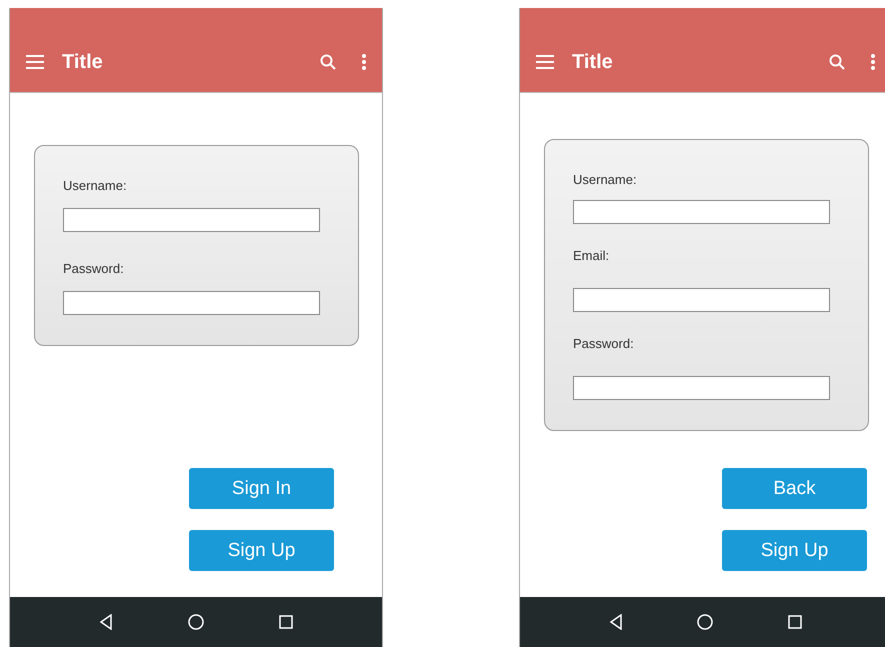  I want to click on field-label: Email:, so click(591, 255).